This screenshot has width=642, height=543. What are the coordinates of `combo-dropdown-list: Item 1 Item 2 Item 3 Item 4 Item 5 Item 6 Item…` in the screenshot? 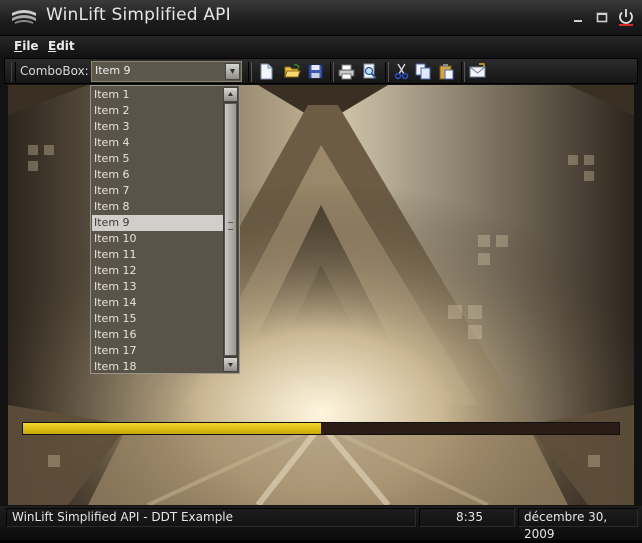 It's located at (165, 229).